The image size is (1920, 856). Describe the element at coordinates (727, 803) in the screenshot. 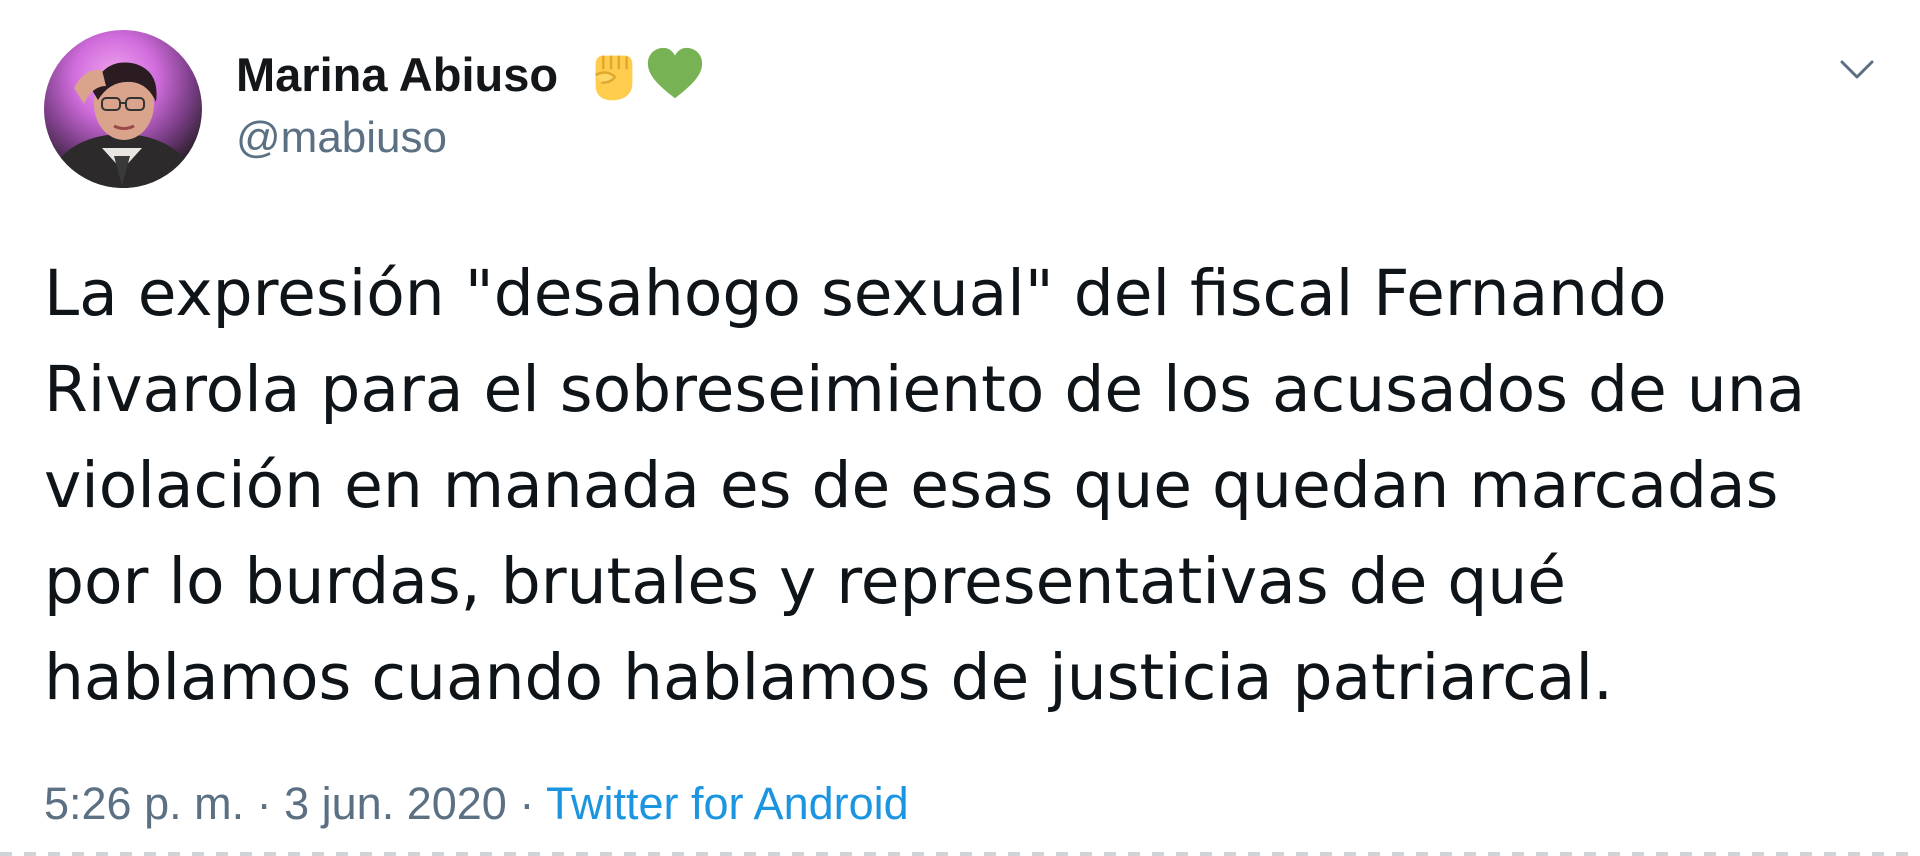

I see `tweet-source-link: Twitter for Android` at that location.